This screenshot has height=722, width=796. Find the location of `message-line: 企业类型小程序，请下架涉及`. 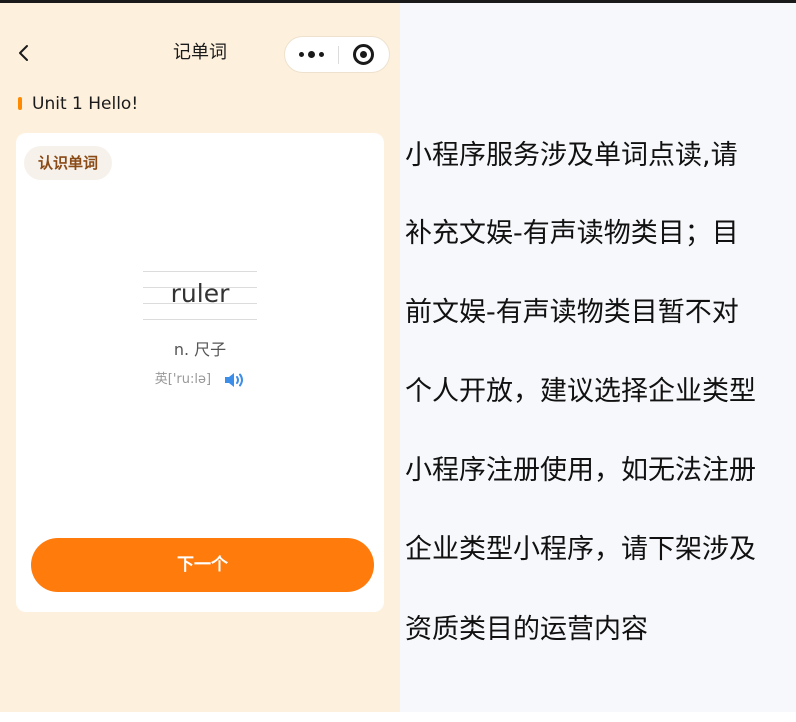

message-line: 企业类型小程序，请下架涉及 is located at coordinates (580, 549).